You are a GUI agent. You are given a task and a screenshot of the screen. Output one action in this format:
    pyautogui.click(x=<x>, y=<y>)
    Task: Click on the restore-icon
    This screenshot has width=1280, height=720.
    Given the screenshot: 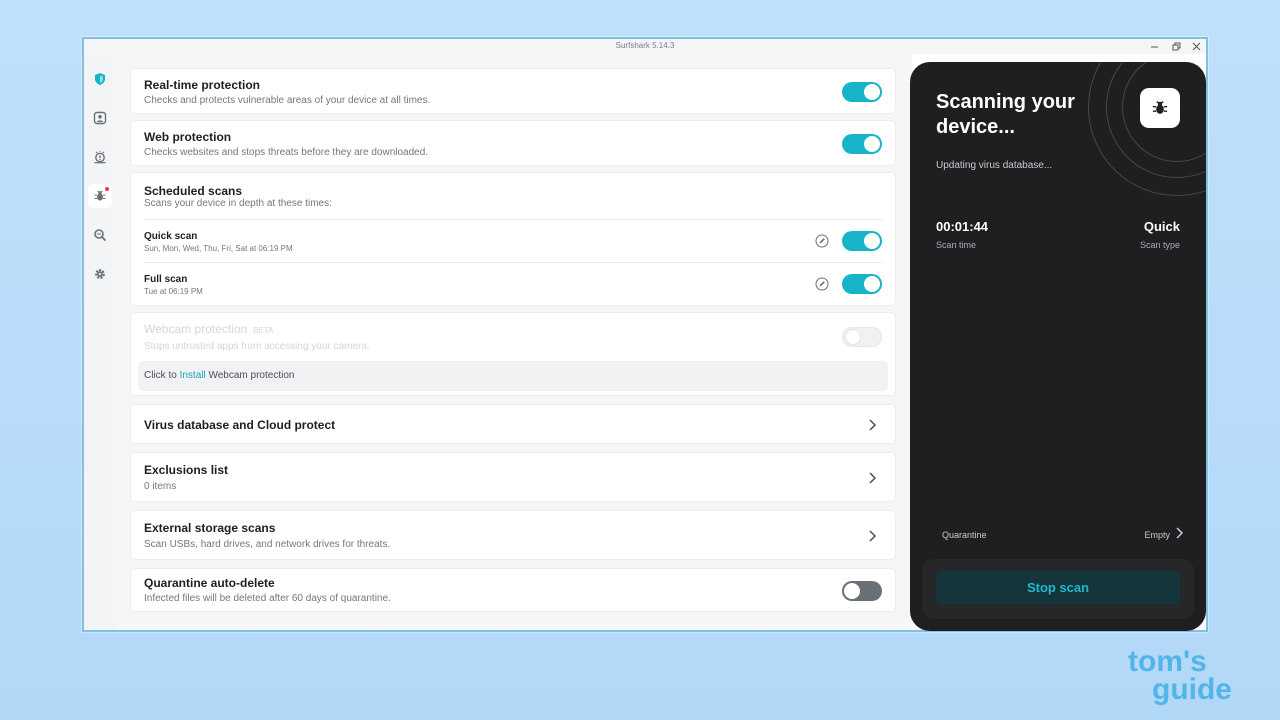 What is the action you would take?
    pyautogui.click(x=1176, y=46)
    